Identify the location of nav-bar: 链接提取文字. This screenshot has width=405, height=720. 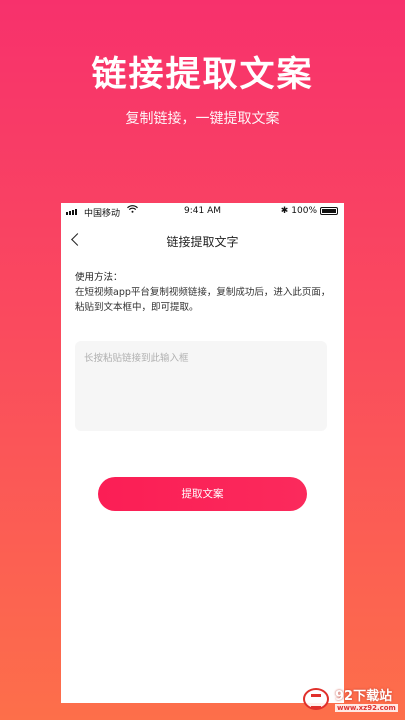
(202, 241).